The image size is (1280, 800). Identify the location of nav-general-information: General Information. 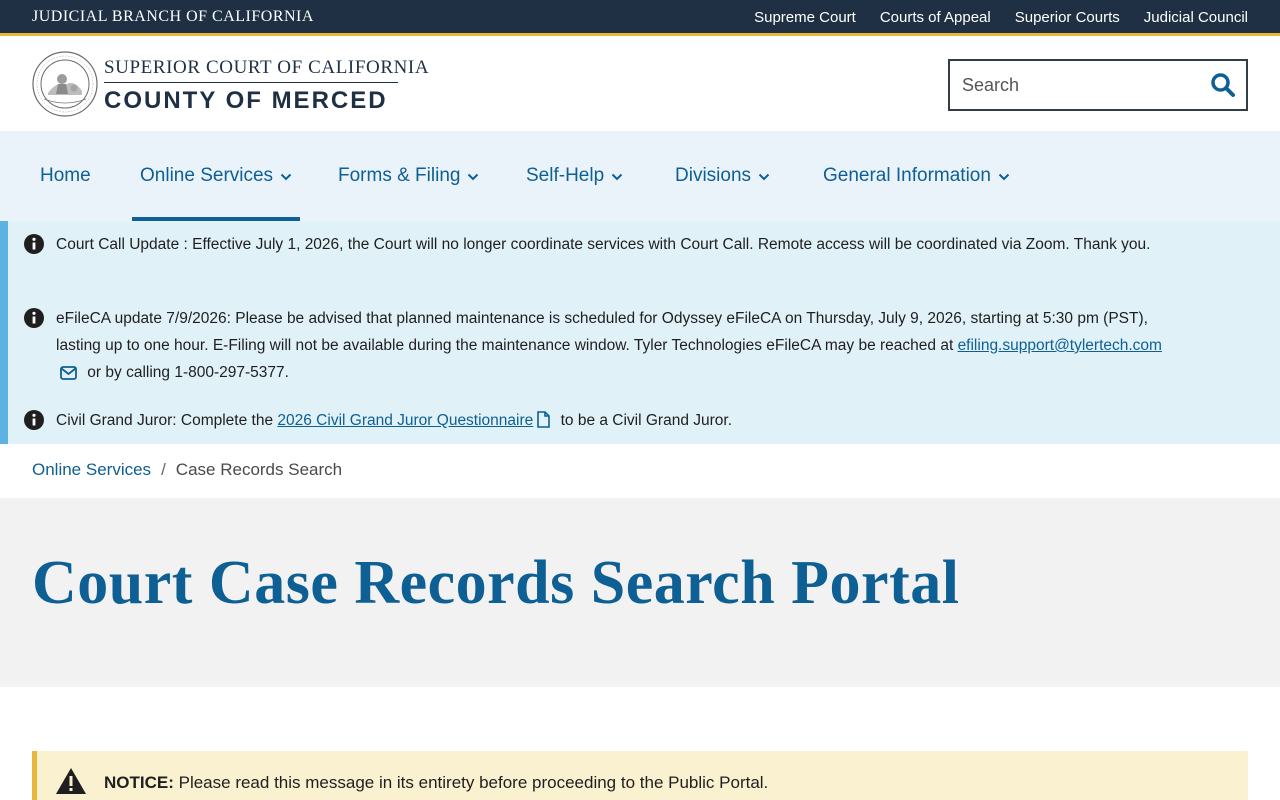
(916, 176).